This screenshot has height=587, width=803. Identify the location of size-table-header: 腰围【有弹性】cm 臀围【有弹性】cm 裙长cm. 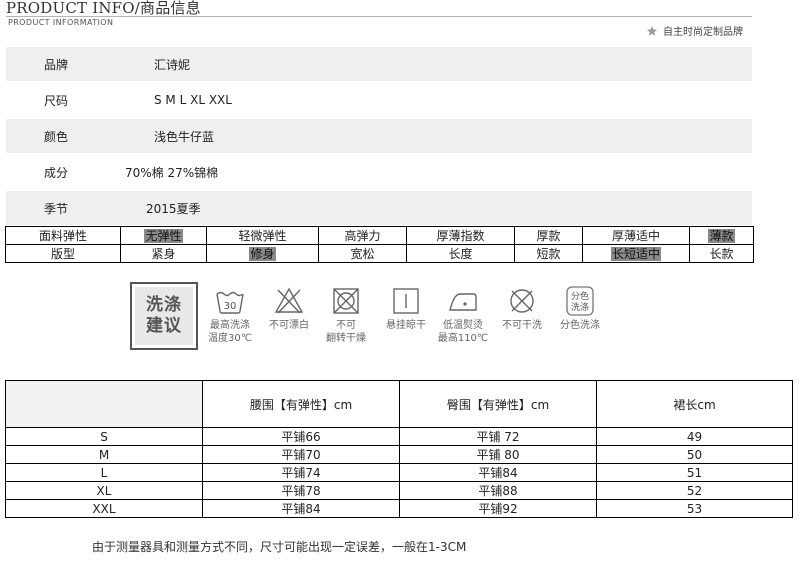
(399, 404).